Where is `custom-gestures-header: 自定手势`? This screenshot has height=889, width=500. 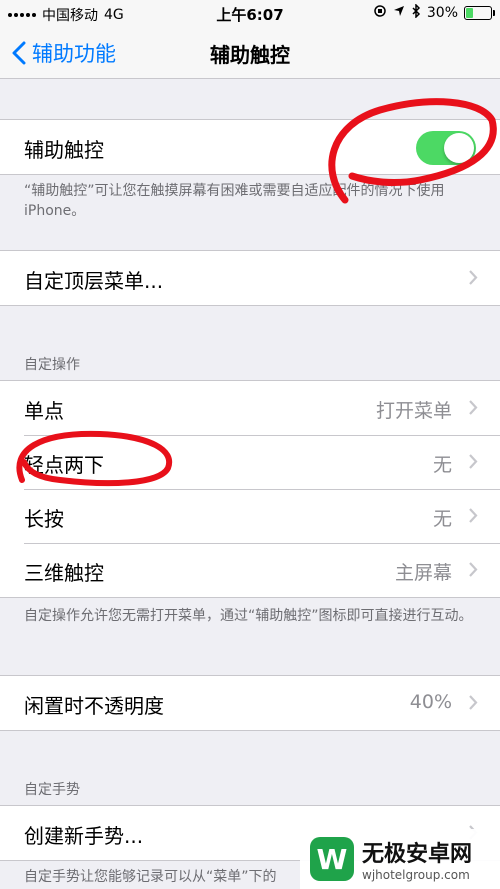 custom-gestures-header: 自定手势 is located at coordinates (52, 790).